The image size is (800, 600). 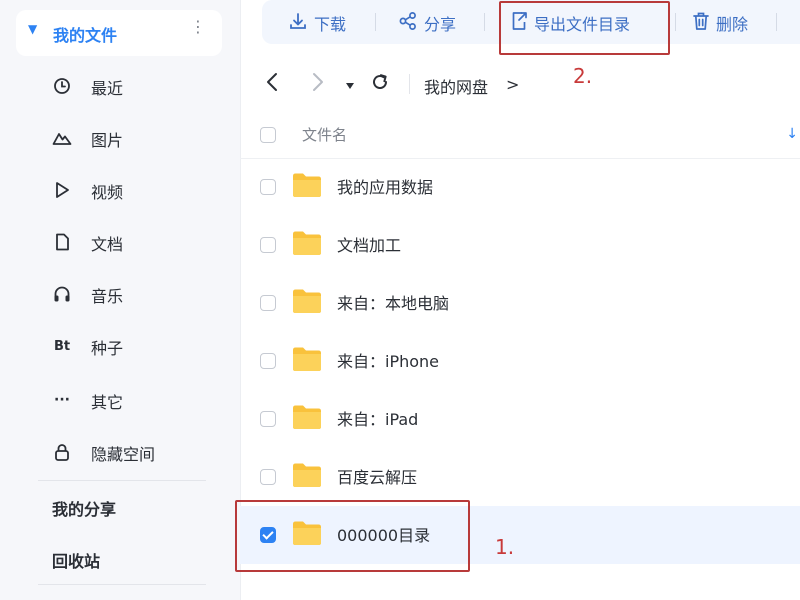 What do you see at coordinates (107, 244) in the screenshot?
I see `sidebar-item-label: 文档` at bounding box center [107, 244].